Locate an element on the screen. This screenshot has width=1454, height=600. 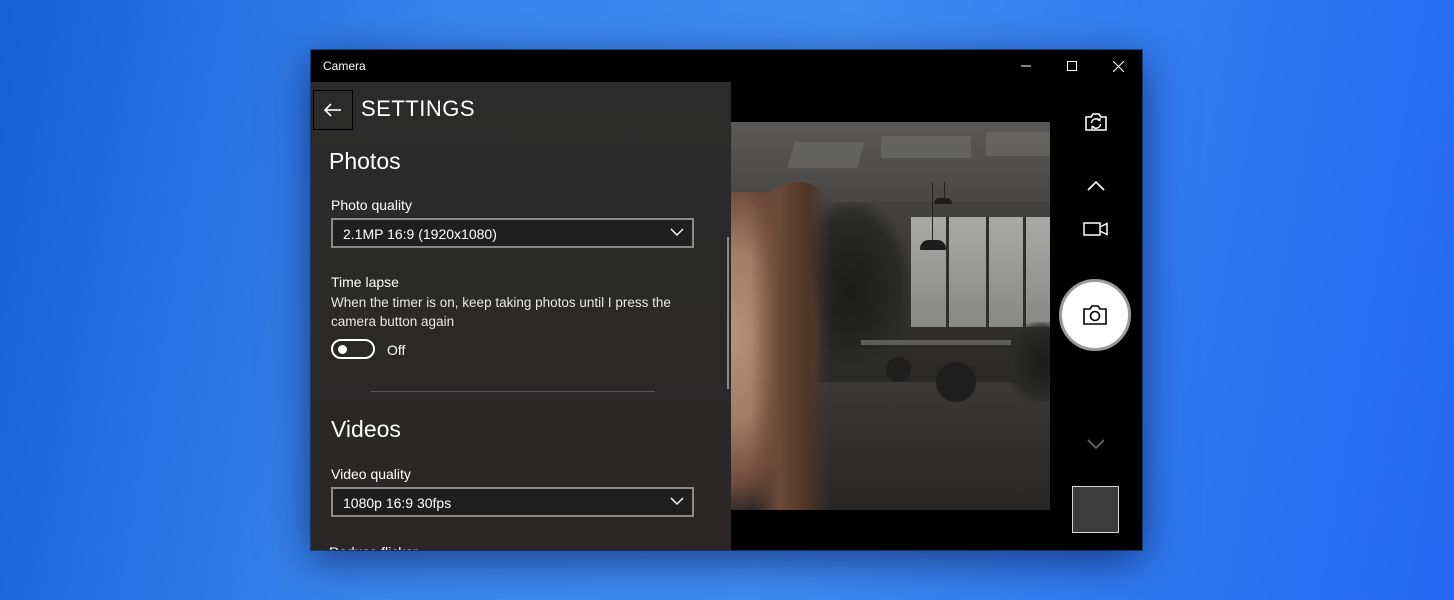
maximize-button is located at coordinates (1072, 66).